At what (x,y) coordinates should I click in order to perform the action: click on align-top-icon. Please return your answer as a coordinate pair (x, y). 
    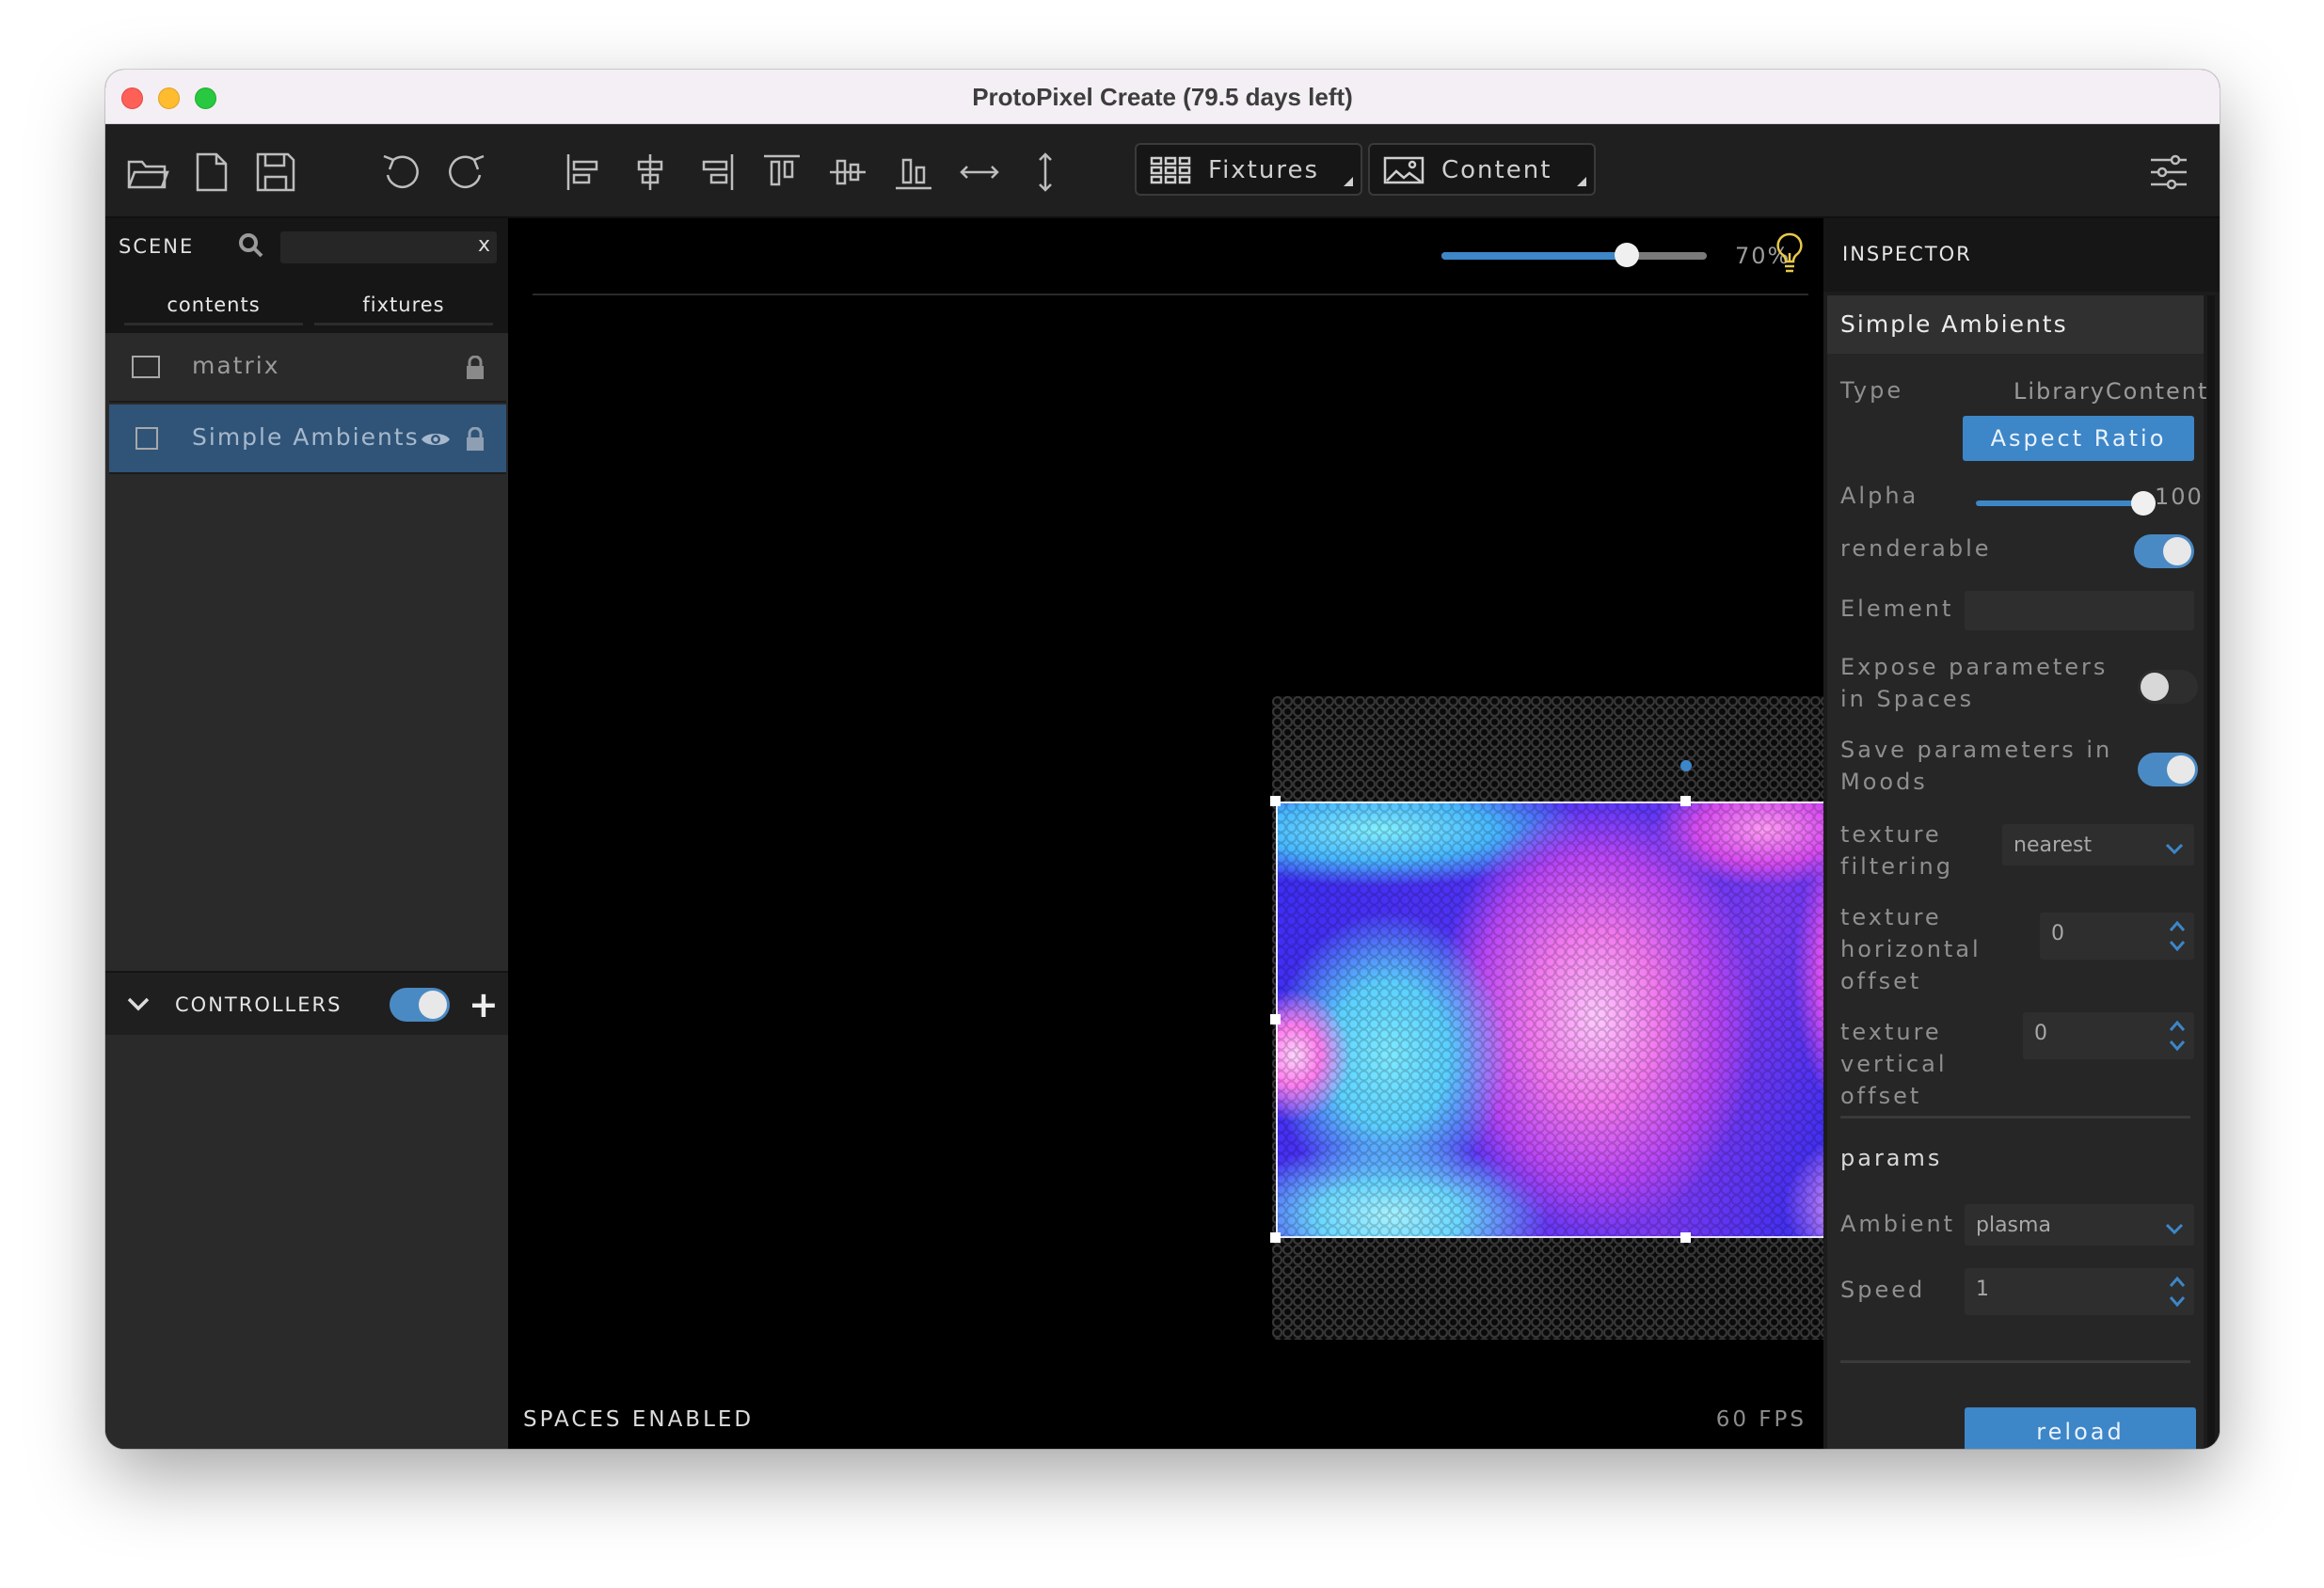
    Looking at the image, I should click on (782, 172).